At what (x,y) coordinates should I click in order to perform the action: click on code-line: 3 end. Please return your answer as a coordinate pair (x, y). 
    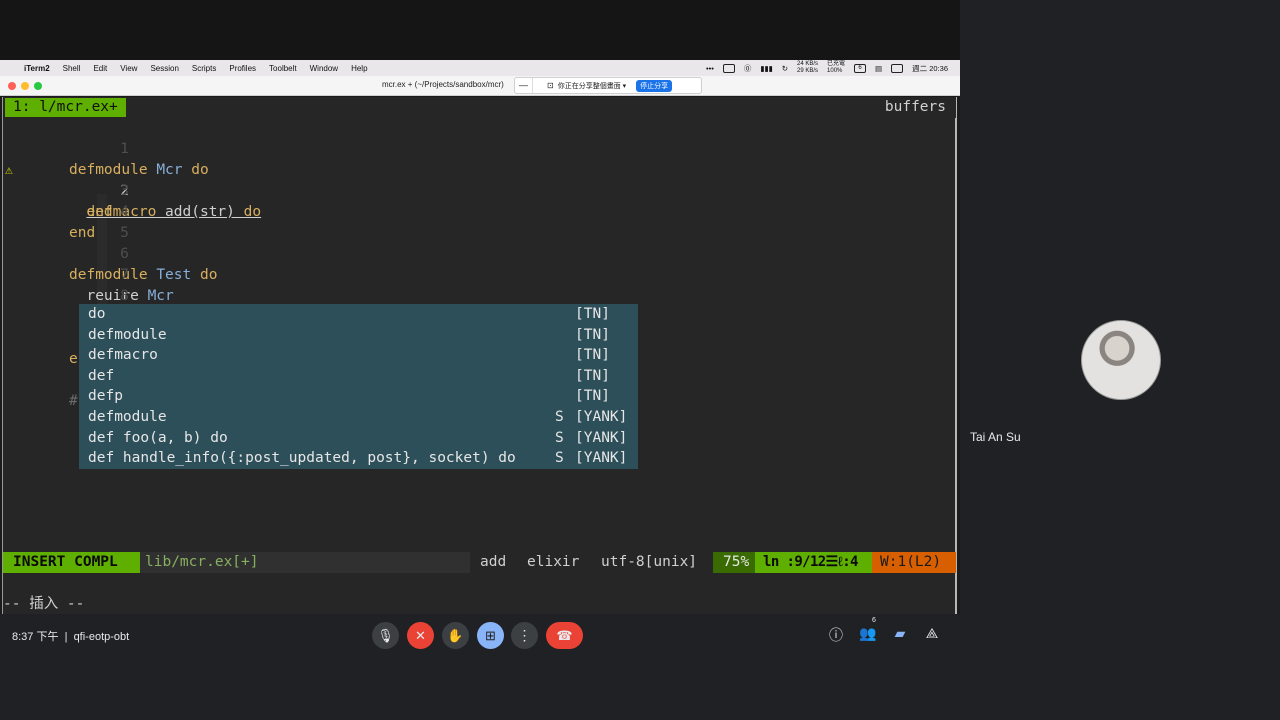
    Looking at the image, I should click on (479, 190).